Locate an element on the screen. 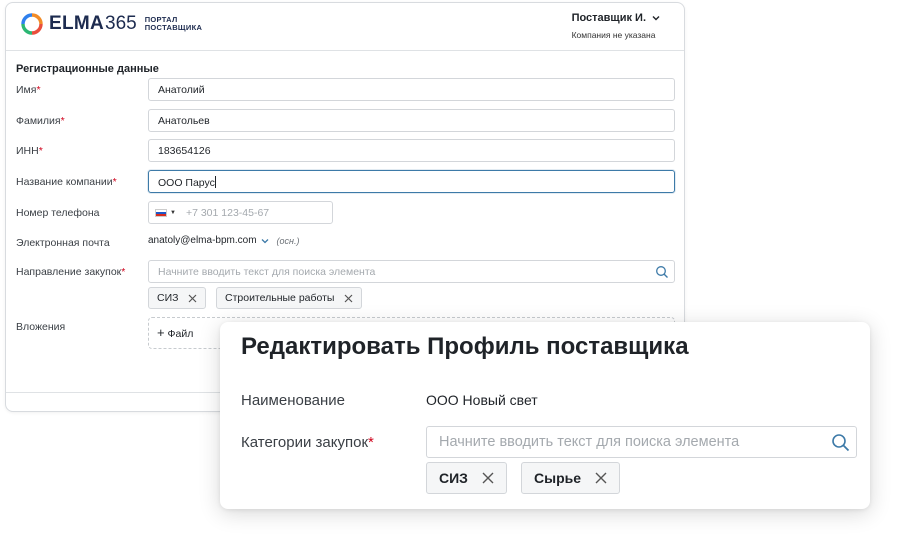 This screenshot has height=542, width=903. purchase-direction-label-text: Направление закупок is located at coordinates (69, 272).